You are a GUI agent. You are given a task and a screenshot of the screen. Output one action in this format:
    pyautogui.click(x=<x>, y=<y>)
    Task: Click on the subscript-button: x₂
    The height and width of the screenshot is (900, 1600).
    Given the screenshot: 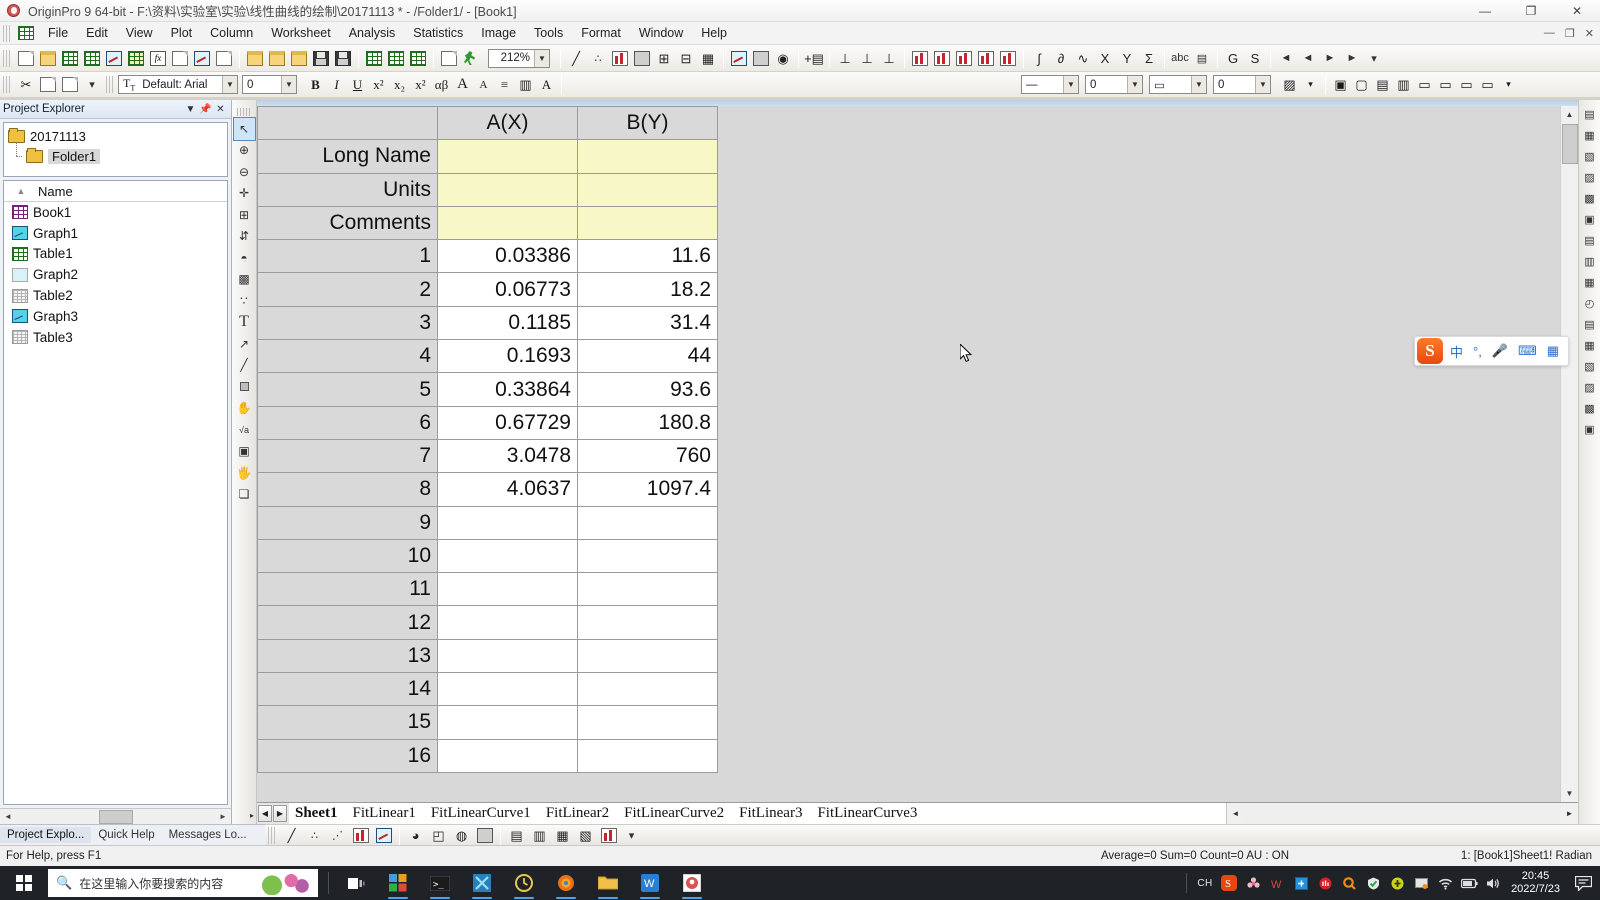 What is the action you would take?
    pyautogui.click(x=399, y=85)
    